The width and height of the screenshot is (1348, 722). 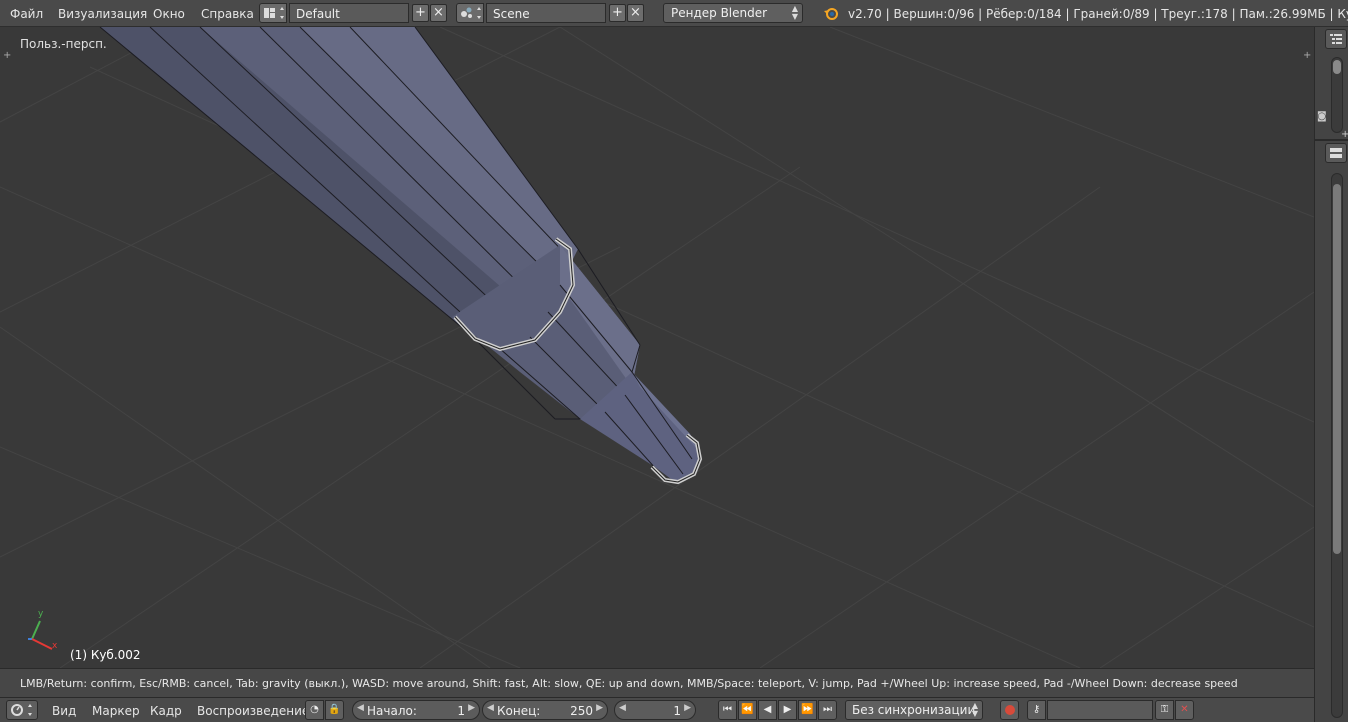 What do you see at coordinates (747, 710) in the screenshot?
I see `jump-keyframe-back-icon: ⏪` at bounding box center [747, 710].